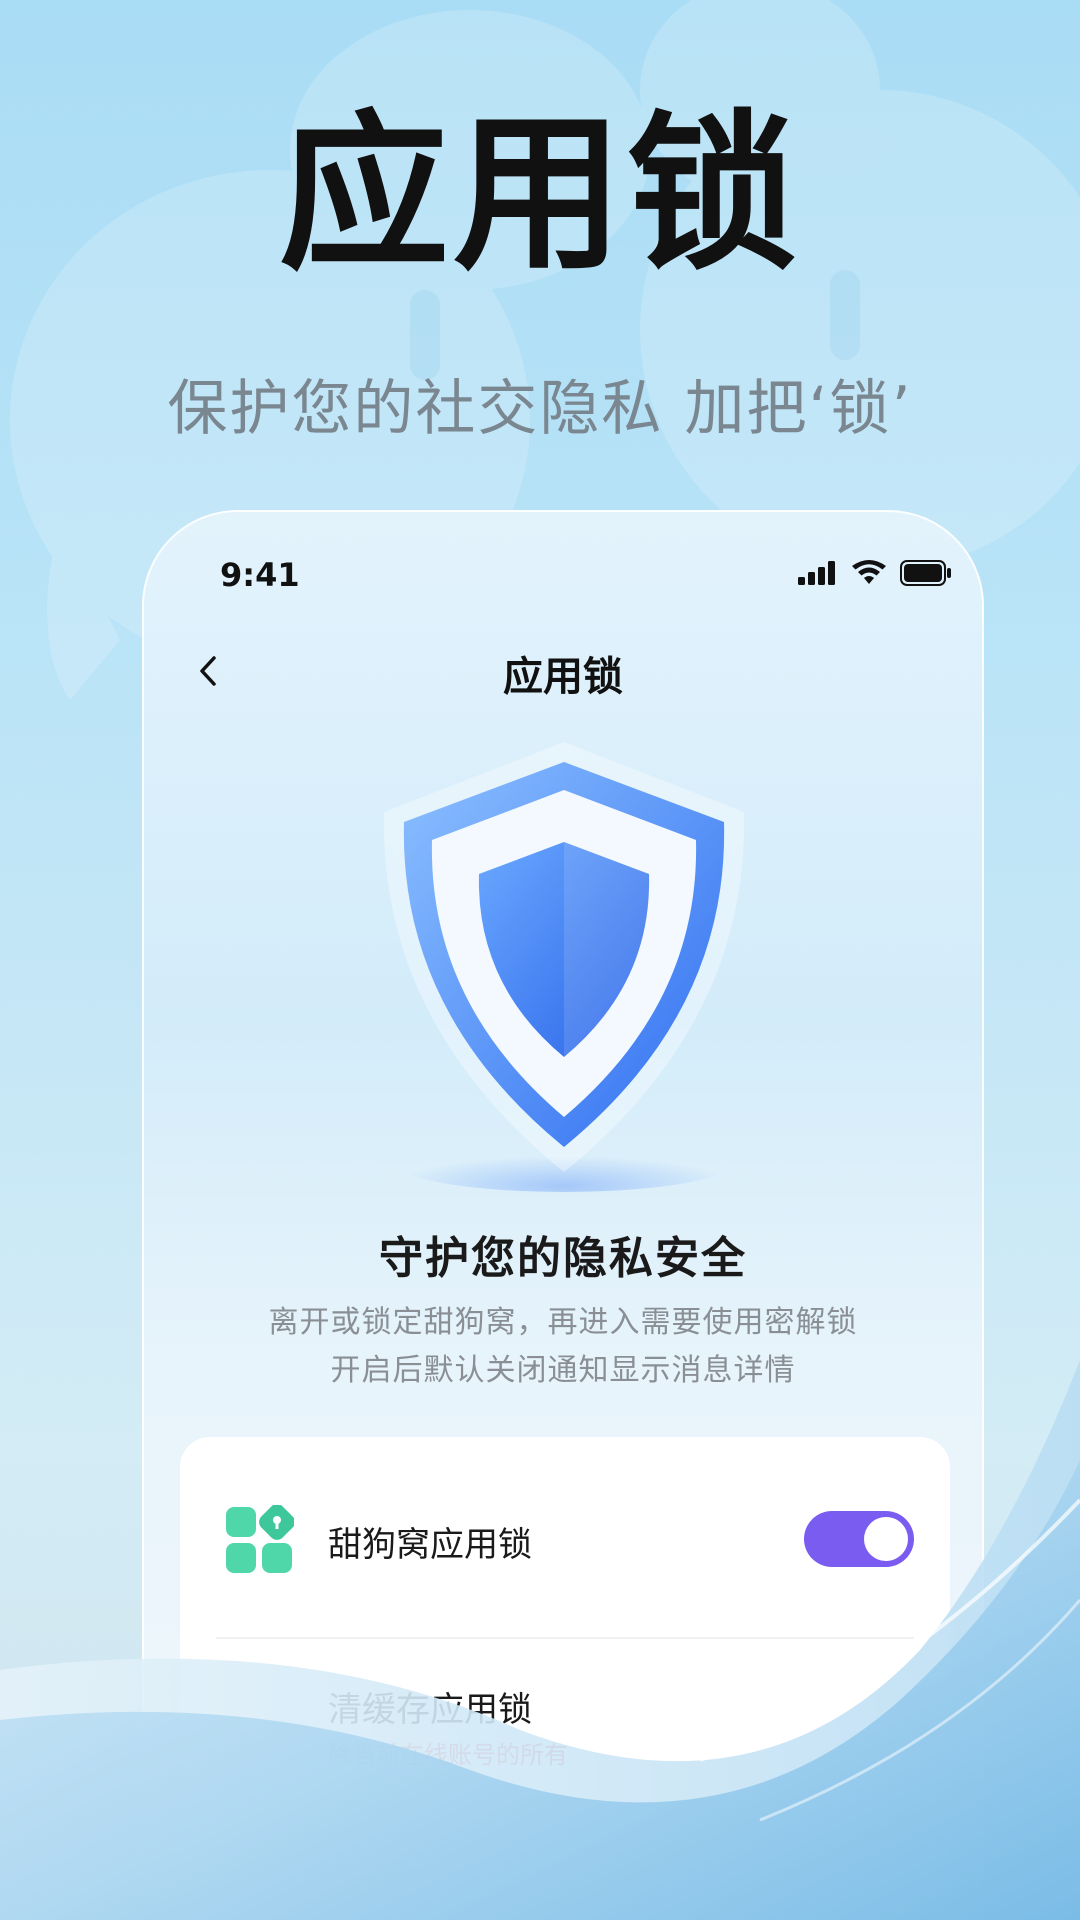  I want to click on page-title: 应用锁, so click(563, 677).